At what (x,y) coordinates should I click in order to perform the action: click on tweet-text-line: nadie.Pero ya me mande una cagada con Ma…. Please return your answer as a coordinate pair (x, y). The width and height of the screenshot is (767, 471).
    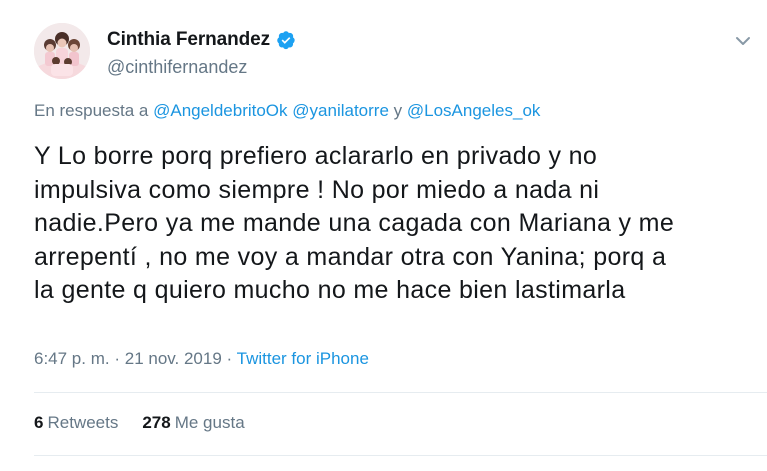
    Looking at the image, I should click on (354, 223).